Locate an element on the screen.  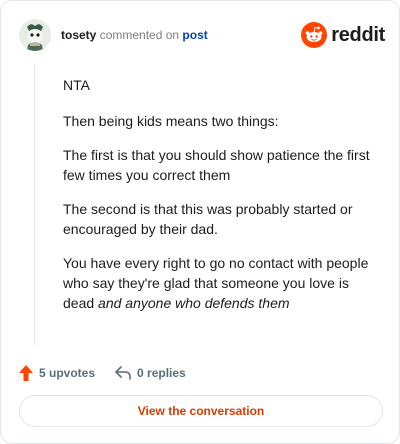
comment-header: tosety commented on post reddit is located at coordinates (202, 36).